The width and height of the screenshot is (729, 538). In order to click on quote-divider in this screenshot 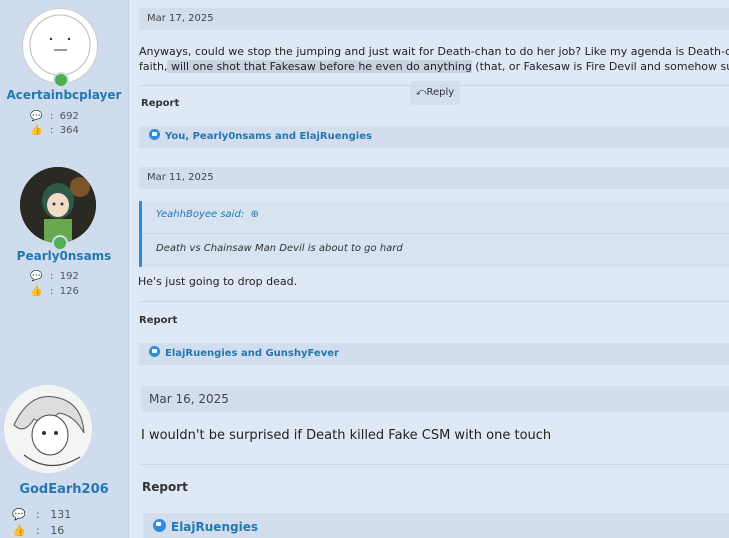, I will do `click(435, 233)`.